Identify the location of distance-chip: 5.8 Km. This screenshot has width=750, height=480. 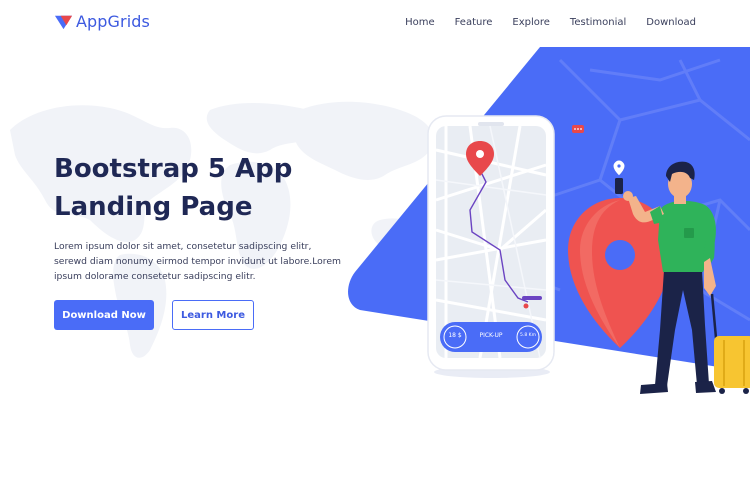
(528, 335).